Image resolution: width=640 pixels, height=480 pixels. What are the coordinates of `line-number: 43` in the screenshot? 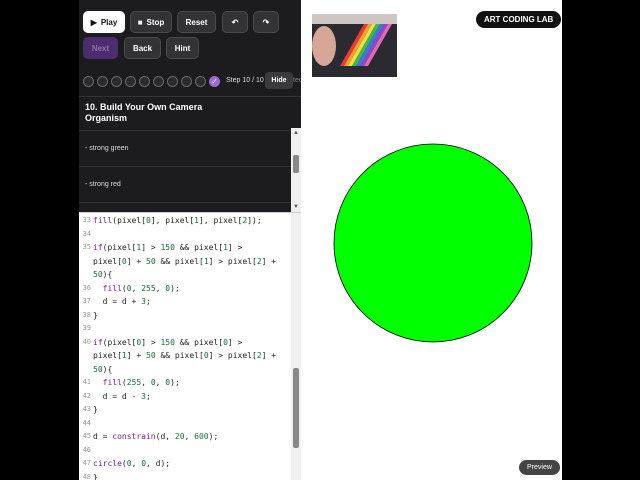 It's located at (86, 409).